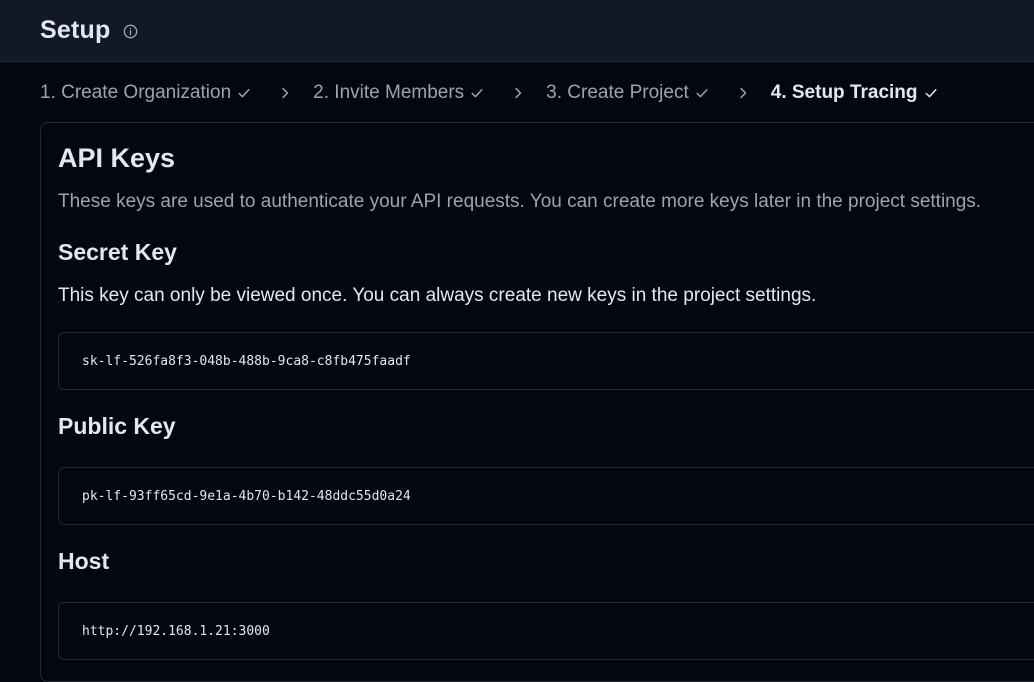 The image size is (1034, 682). Describe the element at coordinates (136, 92) in the screenshot. I see `step-label: 1. Create Organization` at that location.